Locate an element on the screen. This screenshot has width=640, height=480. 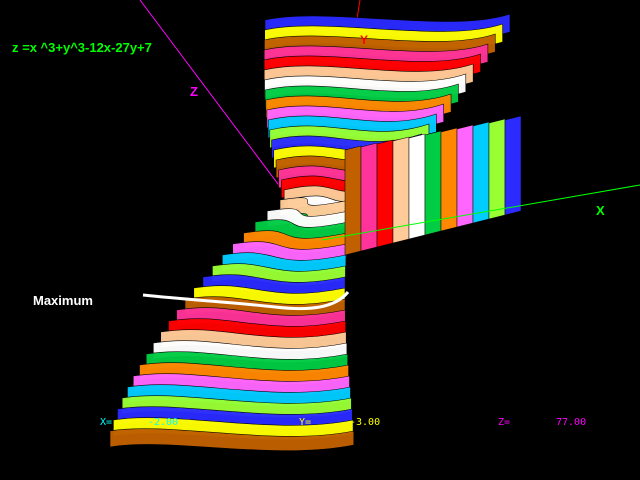
readout-y-value: -3.00 is located at coordinates (365, 422).